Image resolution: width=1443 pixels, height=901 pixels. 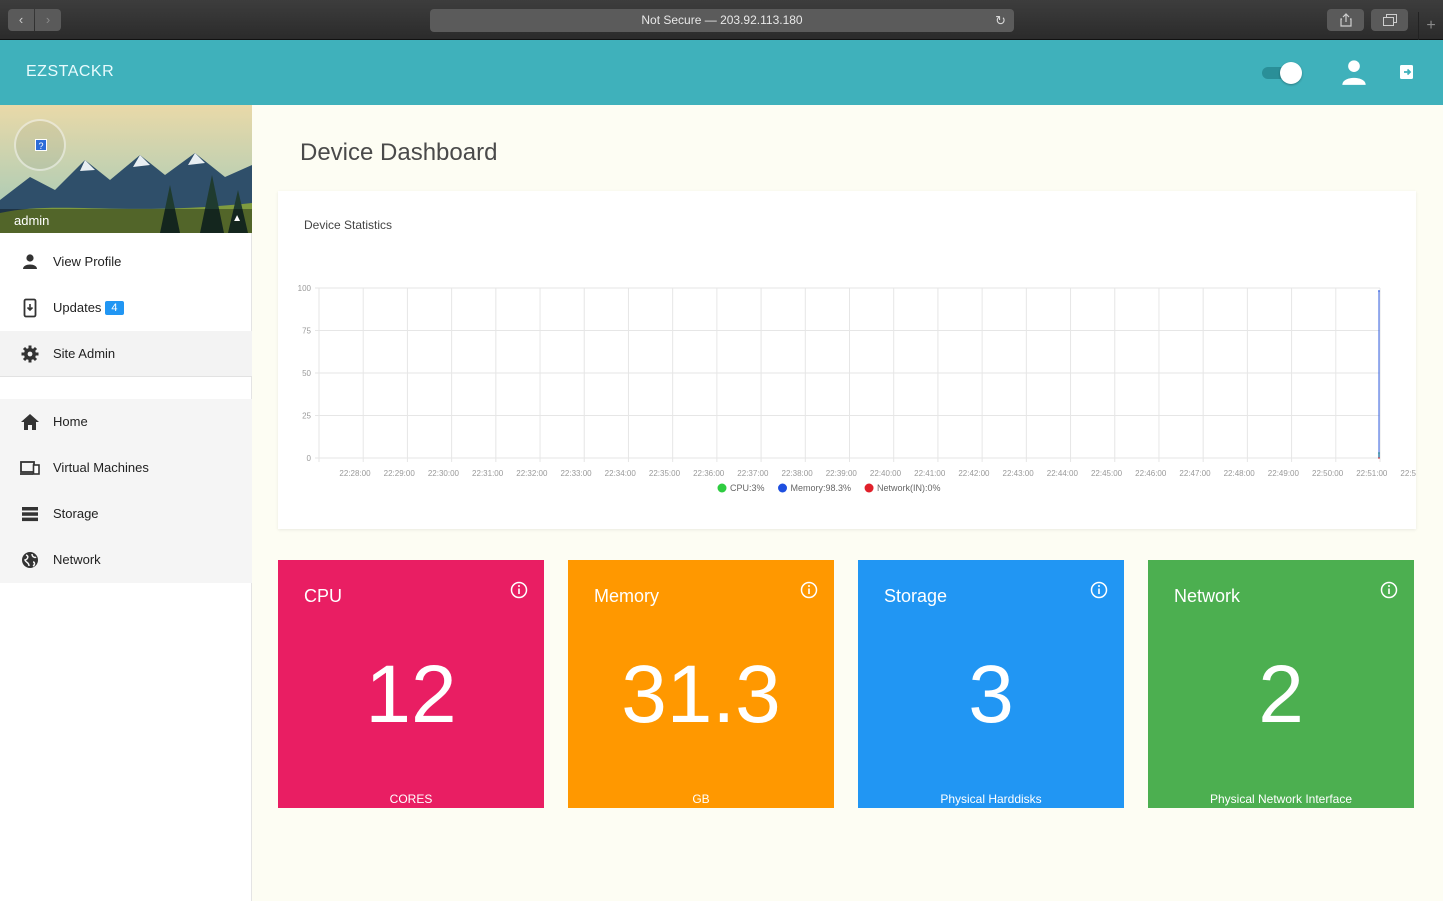 What do you see at coordinates (1328, 473) in the screenshot?
I see `x-tick-label: 22:50:00` at bounding box center [1328, 473].